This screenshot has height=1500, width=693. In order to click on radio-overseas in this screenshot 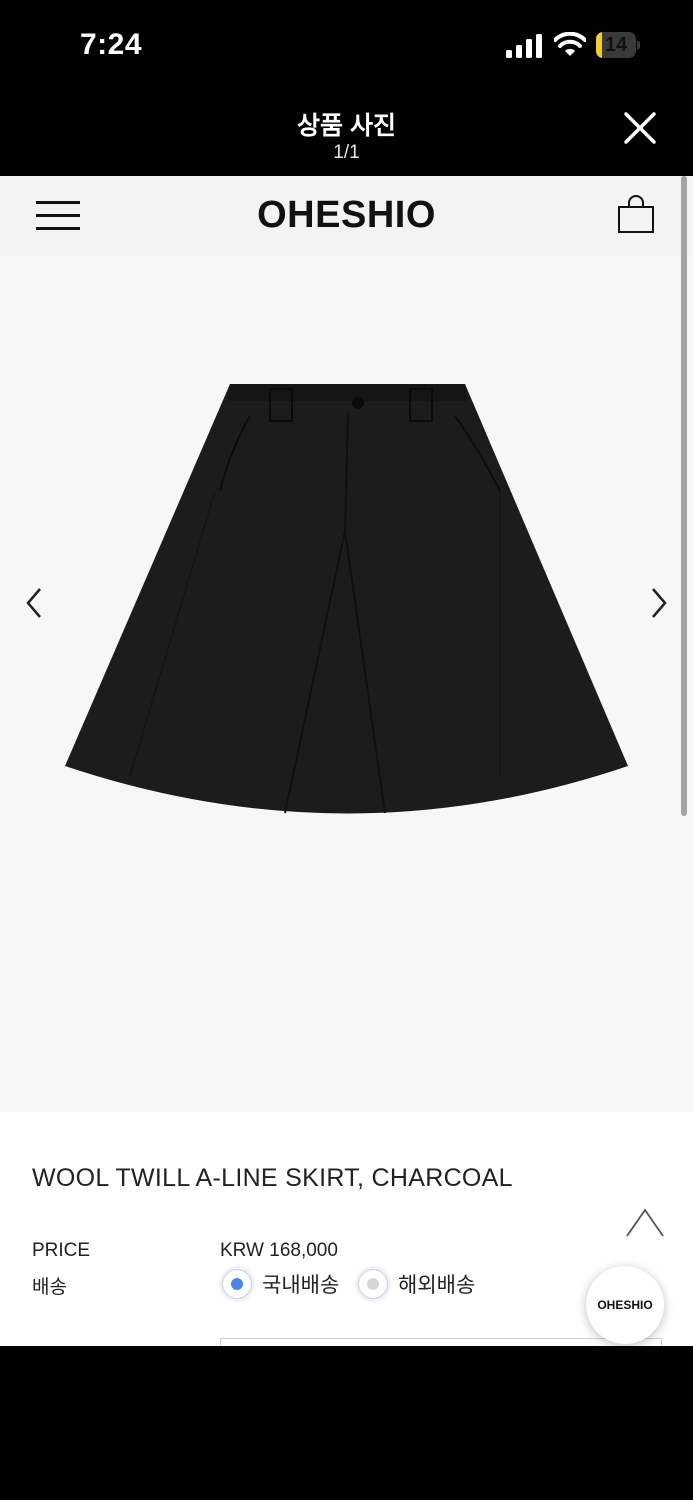, I will do `click(373, 1284)`.